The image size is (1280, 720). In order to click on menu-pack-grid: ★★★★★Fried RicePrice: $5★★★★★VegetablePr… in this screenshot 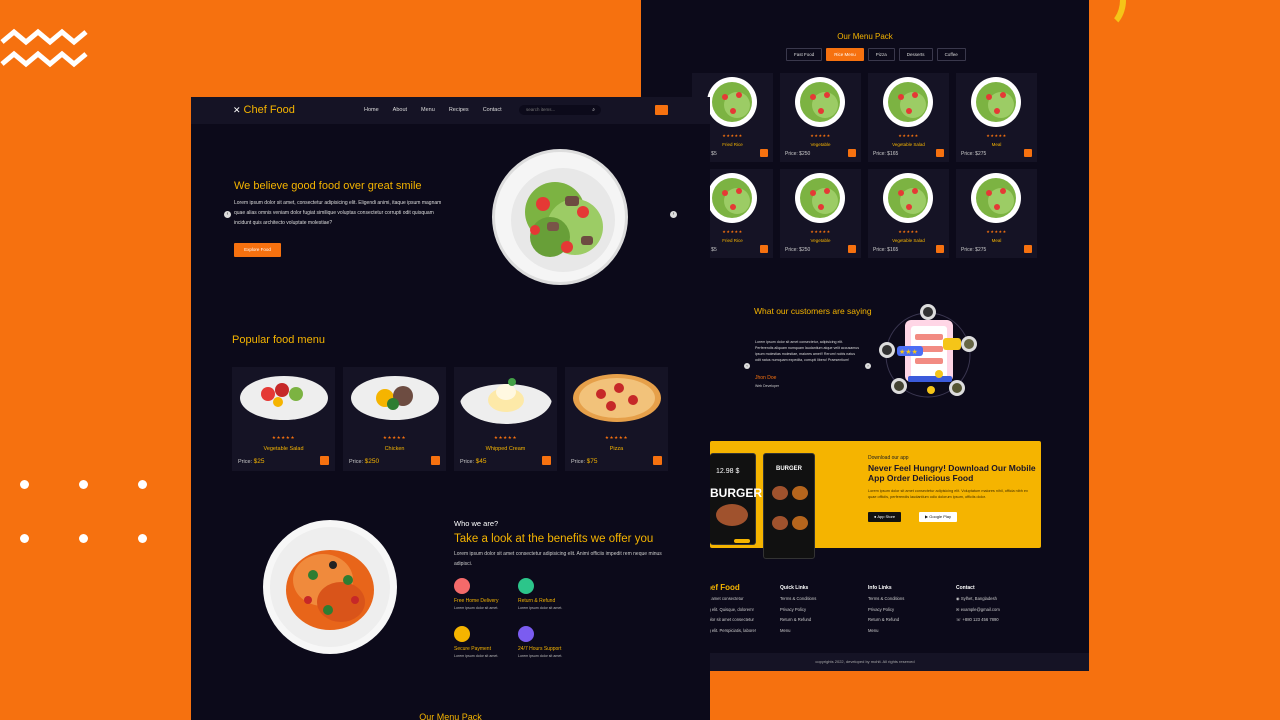, I will do `click(864, 165)`.